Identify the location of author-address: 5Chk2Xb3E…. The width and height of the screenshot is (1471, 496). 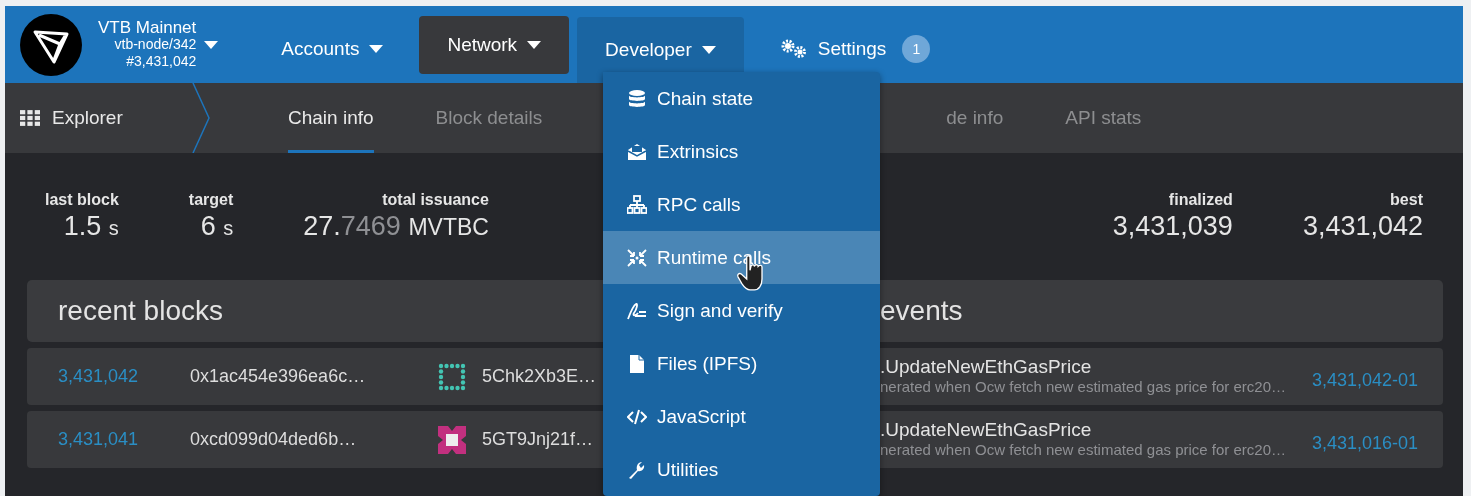
(539, 376).